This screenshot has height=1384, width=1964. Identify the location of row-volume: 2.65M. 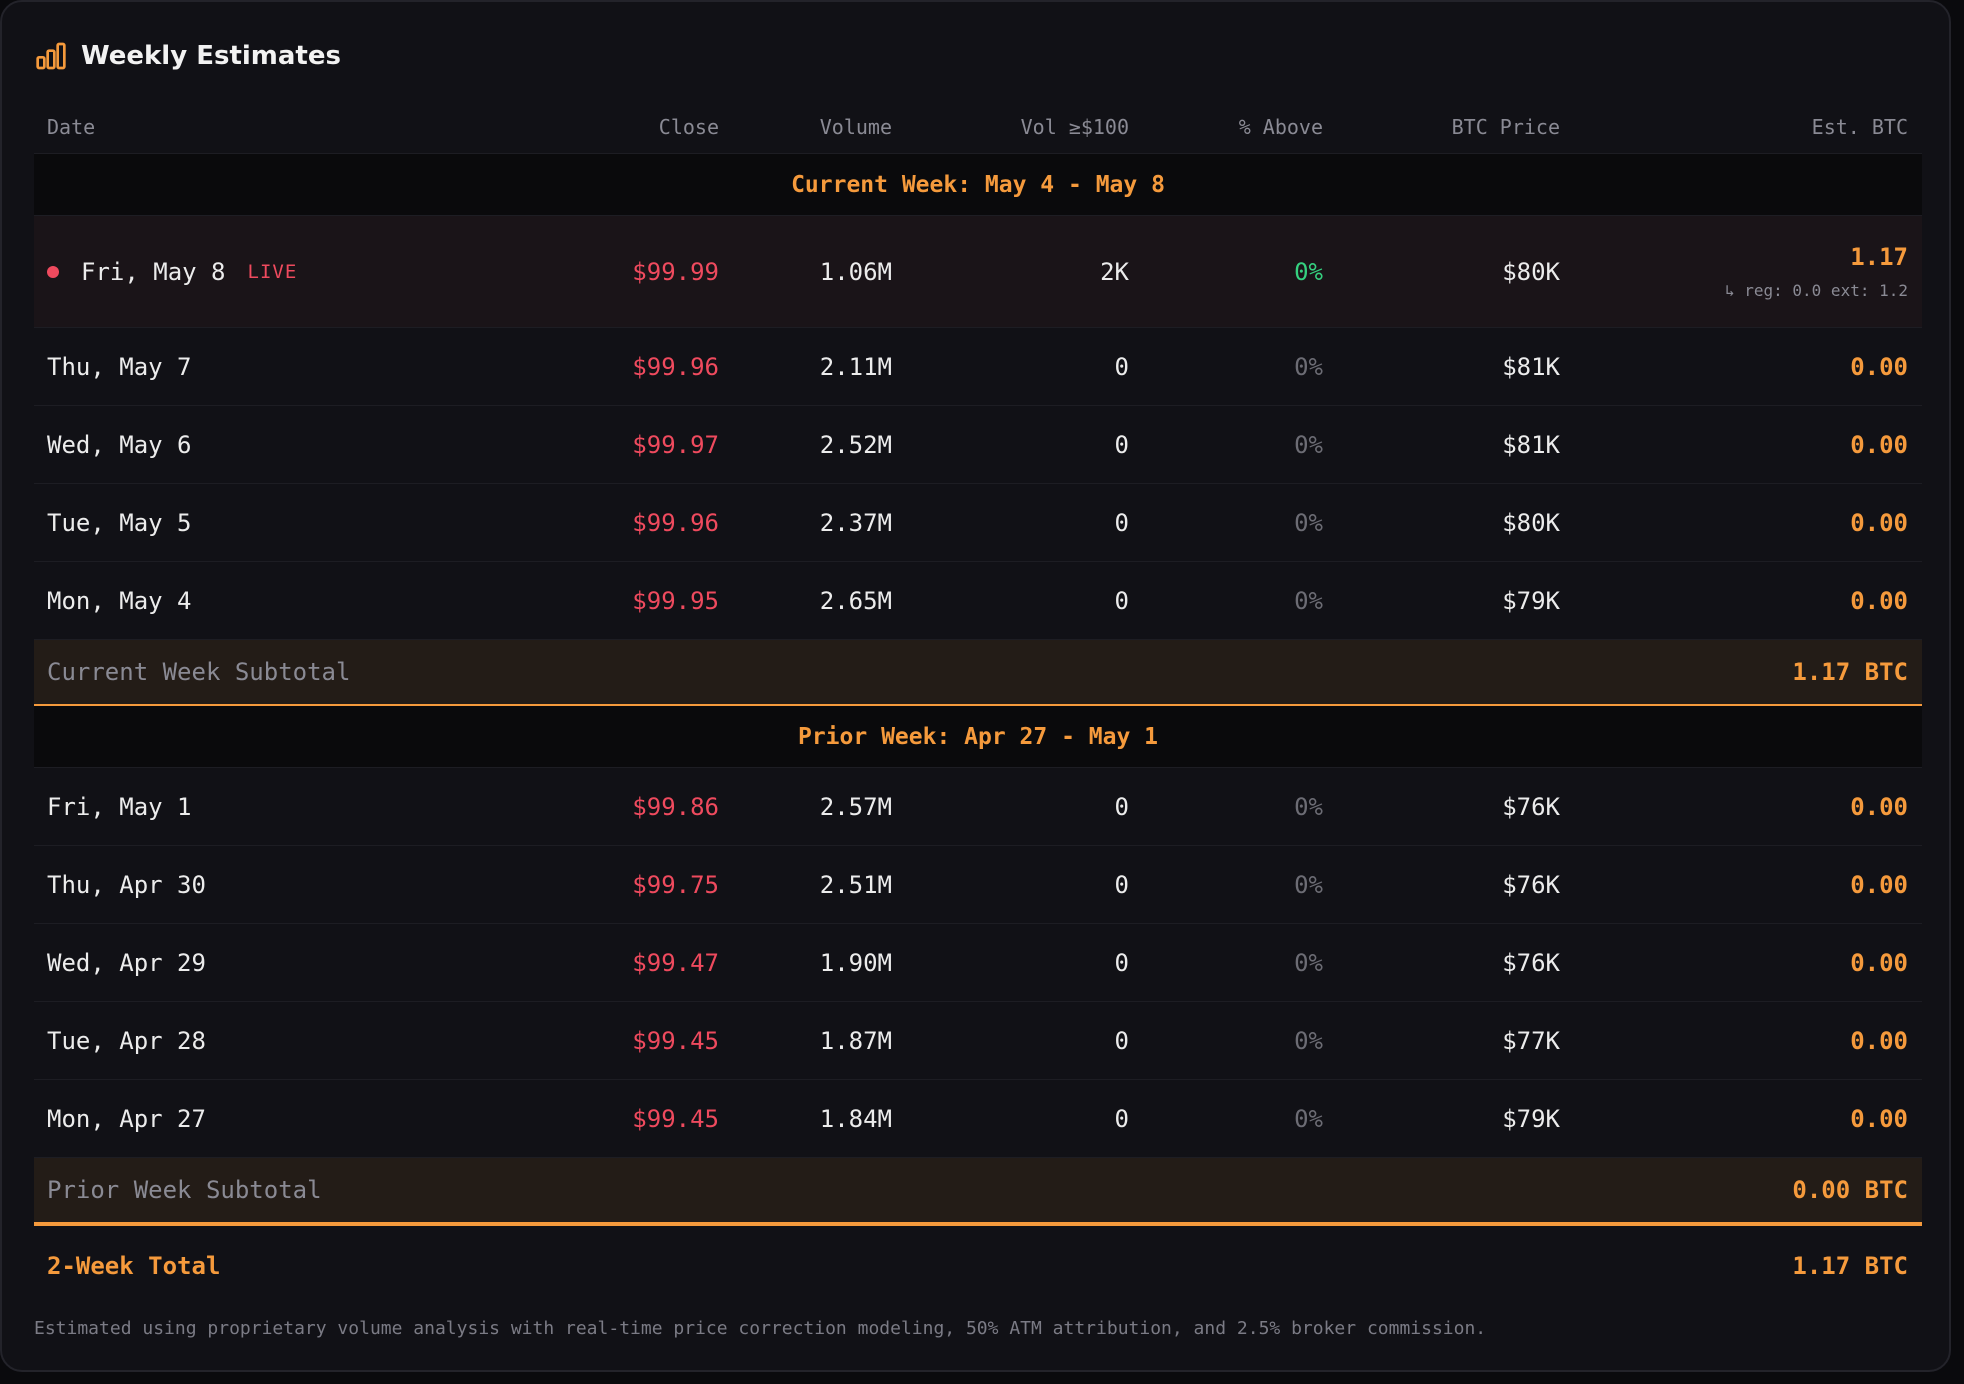
(855, 600).